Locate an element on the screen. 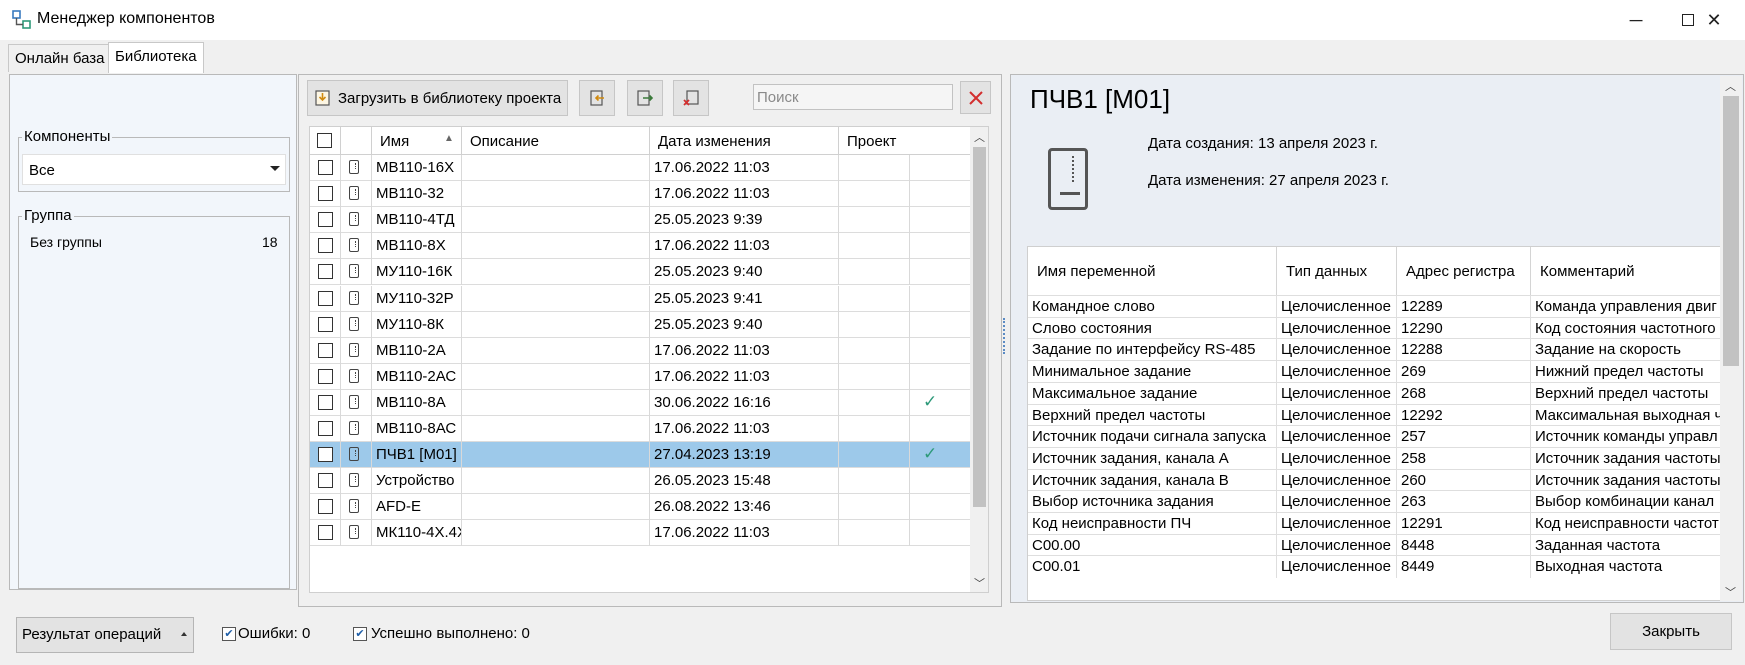  row-name: МУ110-16К is located at coordinates (417, 272).